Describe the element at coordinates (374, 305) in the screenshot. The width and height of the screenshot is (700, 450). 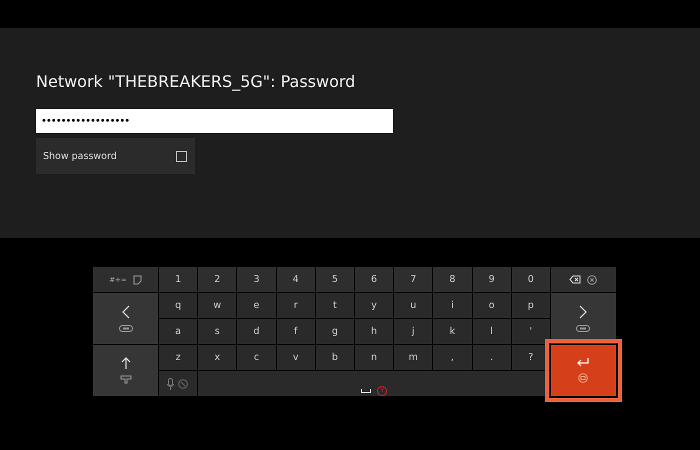
I see `key: y` at that location.